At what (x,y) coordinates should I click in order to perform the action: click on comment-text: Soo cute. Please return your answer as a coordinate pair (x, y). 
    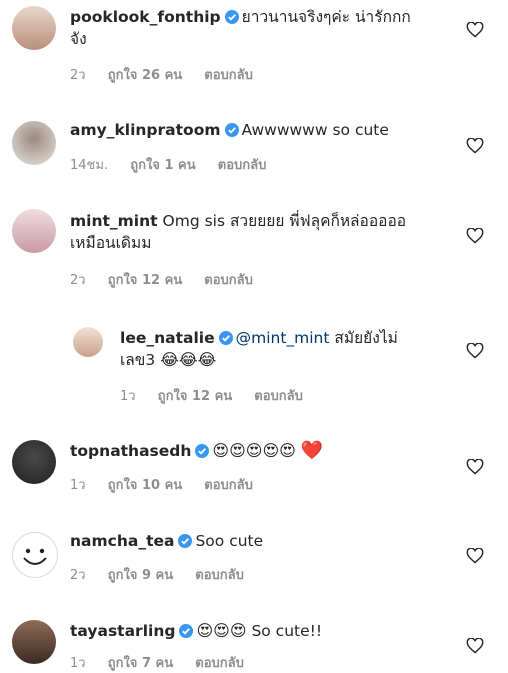
    Looking at the image, I should click on (229, 541).